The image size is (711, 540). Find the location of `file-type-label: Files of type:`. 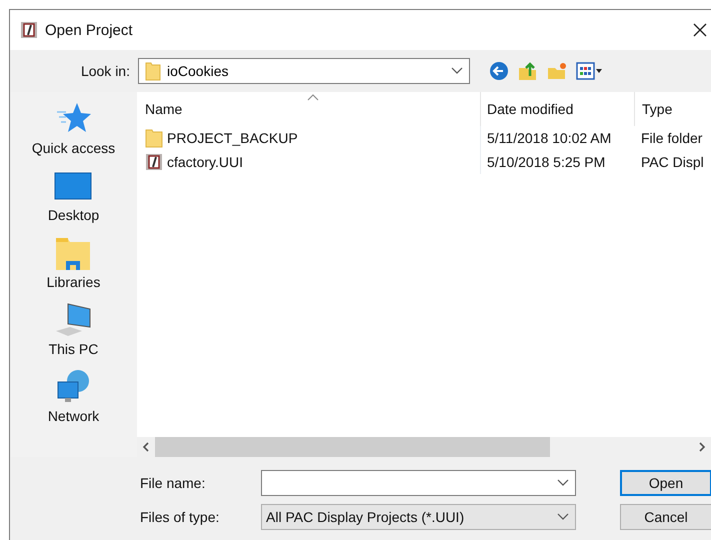

file-type-label: Files of type: is located at coordinates (180, 517).